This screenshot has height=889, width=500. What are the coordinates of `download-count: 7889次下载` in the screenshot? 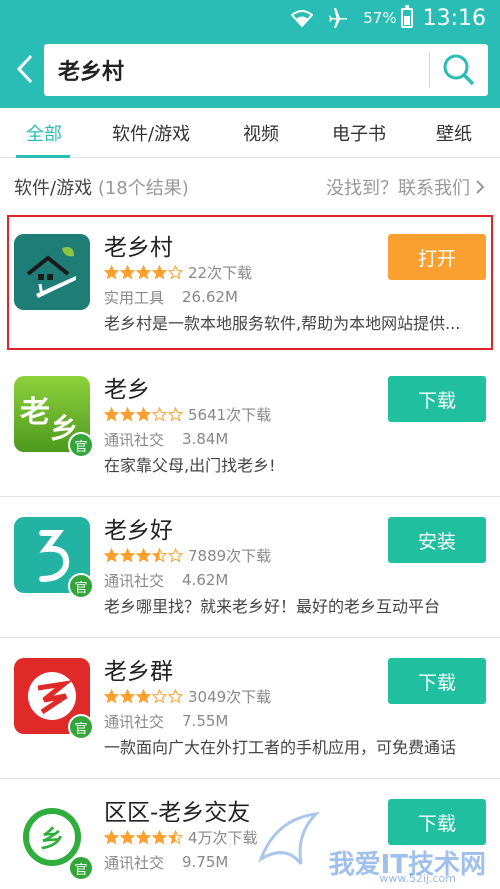 It's located at (230, 555).